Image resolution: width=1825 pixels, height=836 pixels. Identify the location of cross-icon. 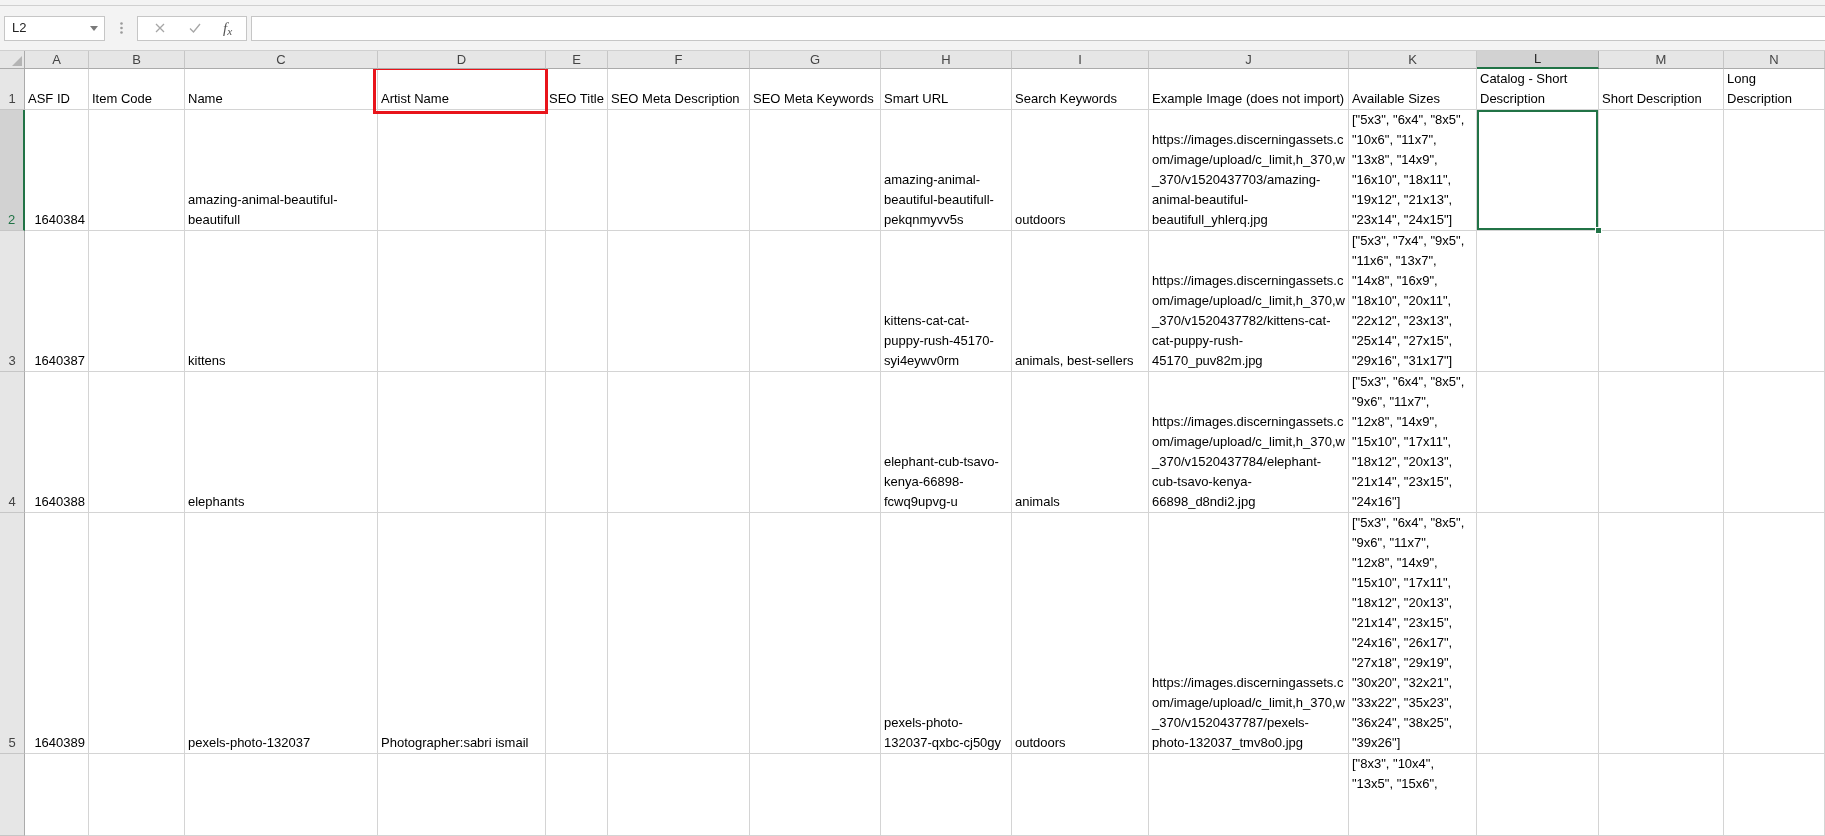
(159, 28).